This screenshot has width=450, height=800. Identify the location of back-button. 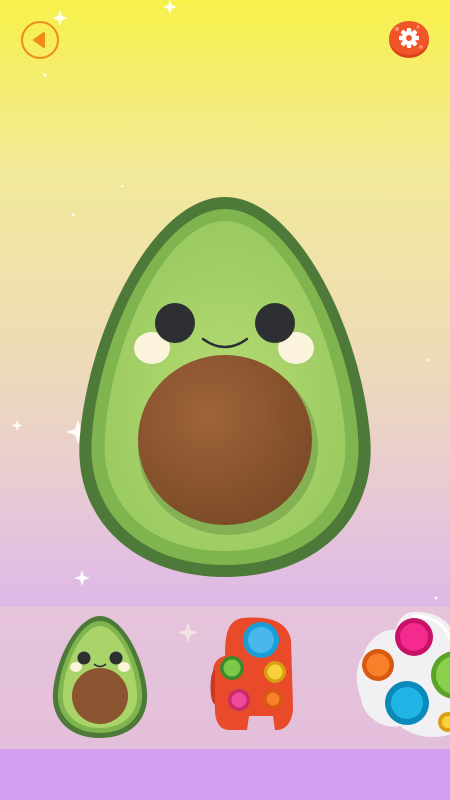
(40, 40).